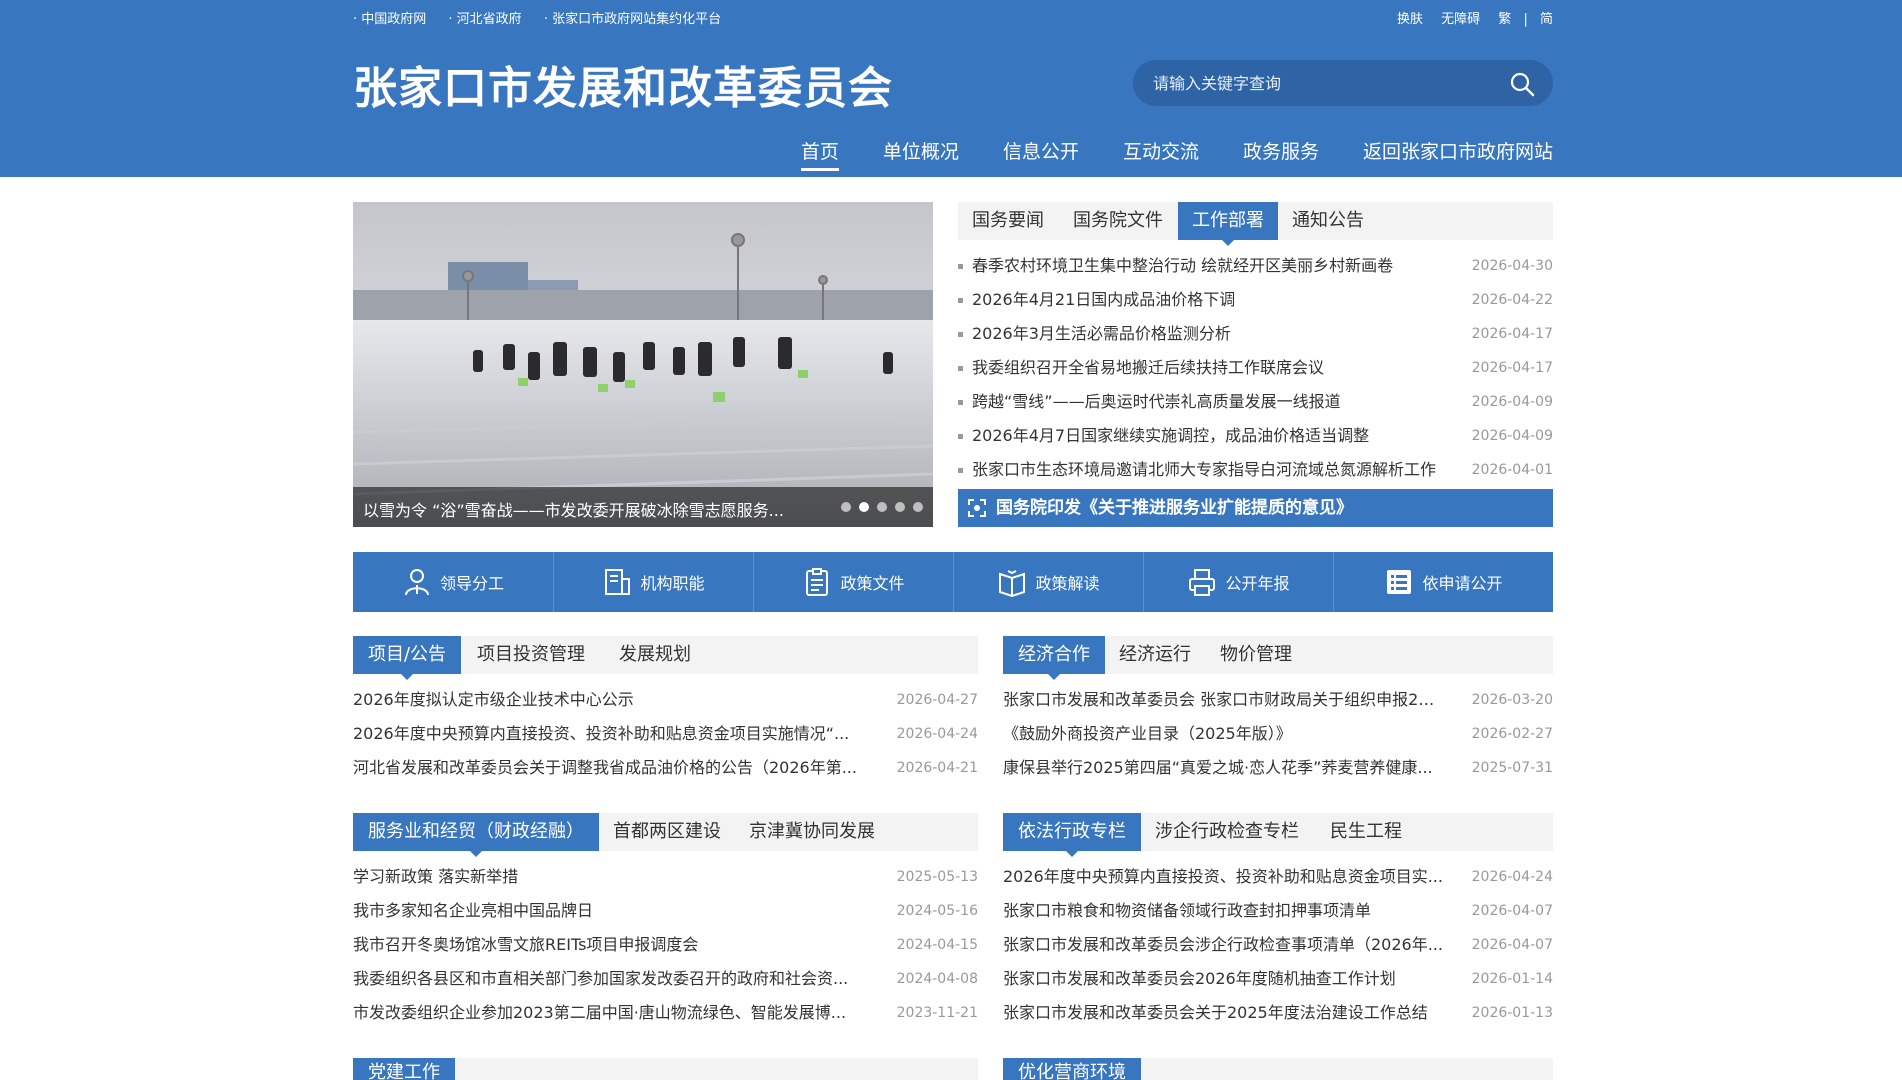 Image resolution: width=1902 pixels, height=1080 pixels. I want to click on list-item-title: 张家口市生态环境局邀请北师大专家指导白河流域总氮源解析工作, so click(1197, 470).